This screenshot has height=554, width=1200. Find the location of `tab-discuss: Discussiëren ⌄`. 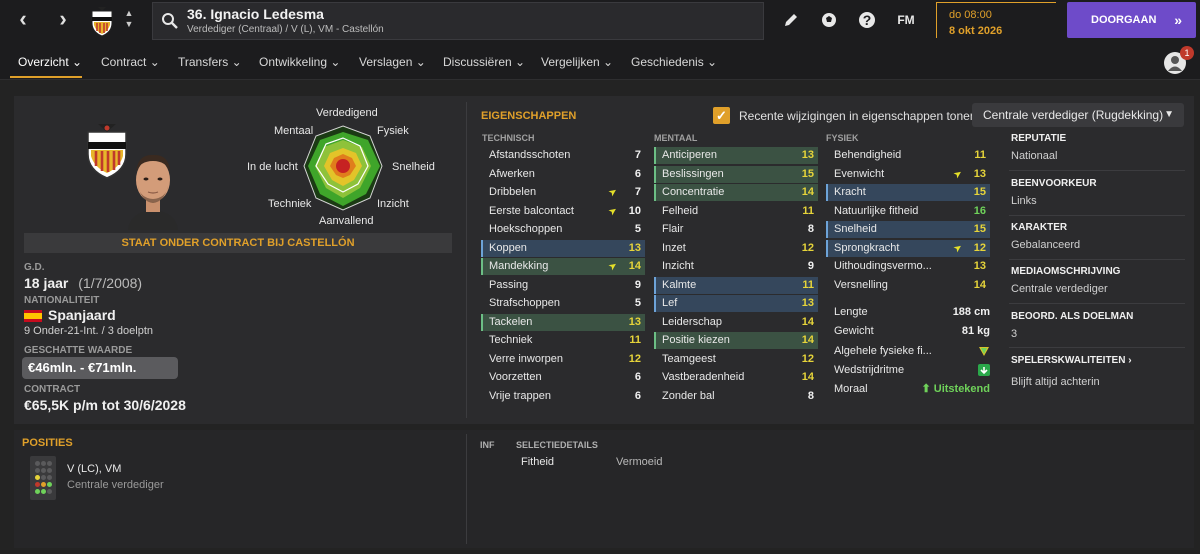

tab-discuss: Discussiëren ⌄ is located at coordinates (484, 62).